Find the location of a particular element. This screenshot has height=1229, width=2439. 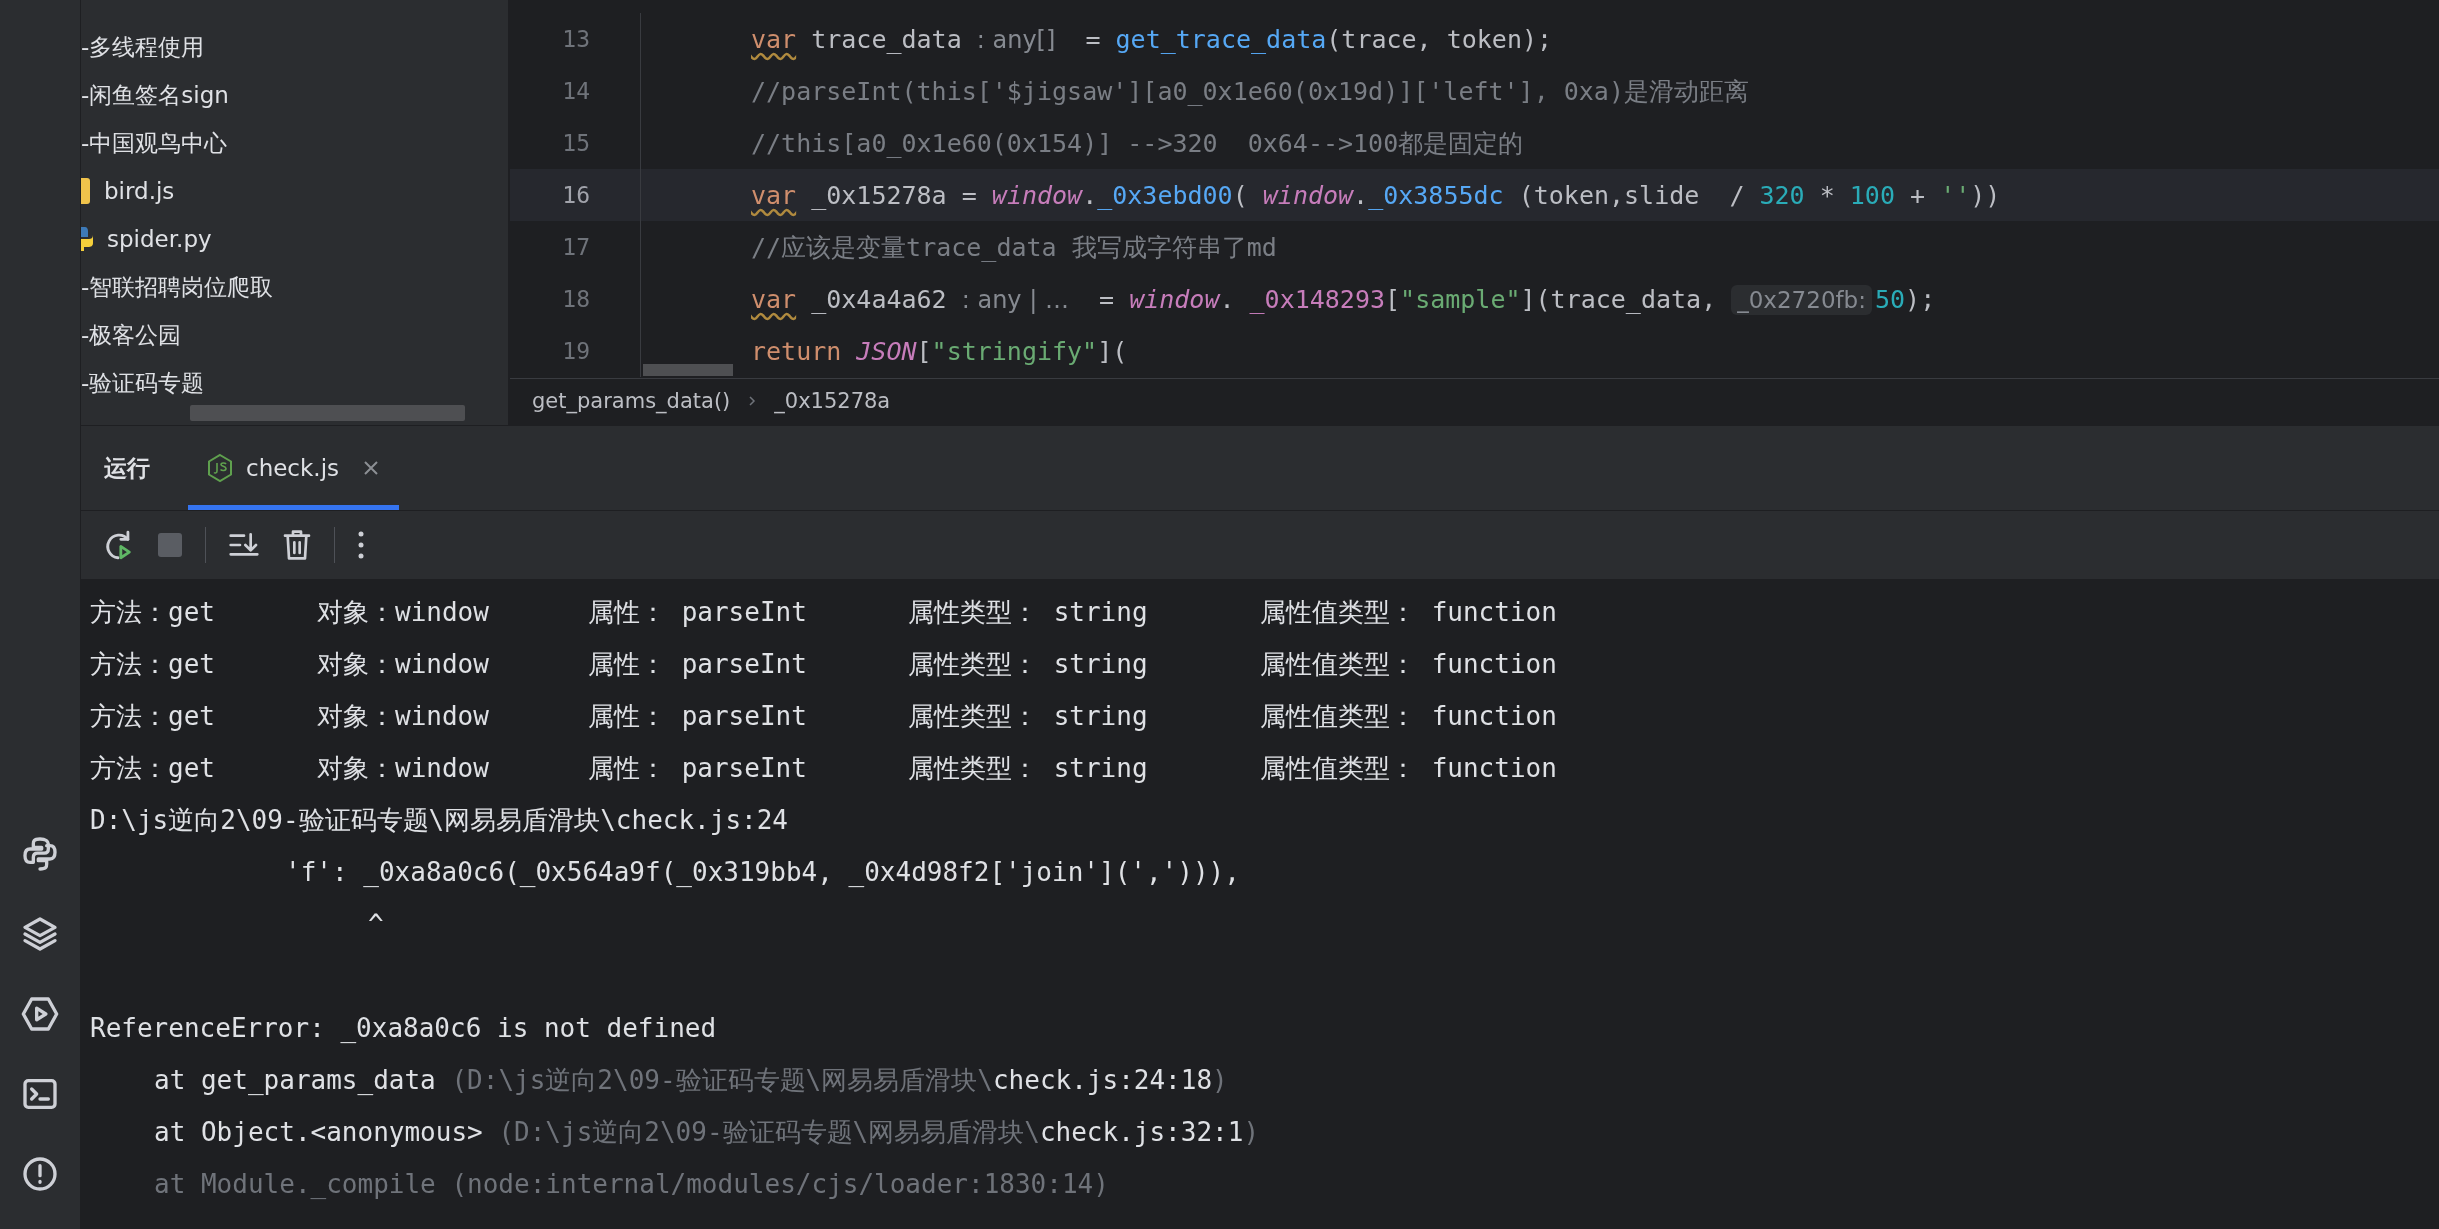

file-name: bird.js is located at coordinates (139, 191).